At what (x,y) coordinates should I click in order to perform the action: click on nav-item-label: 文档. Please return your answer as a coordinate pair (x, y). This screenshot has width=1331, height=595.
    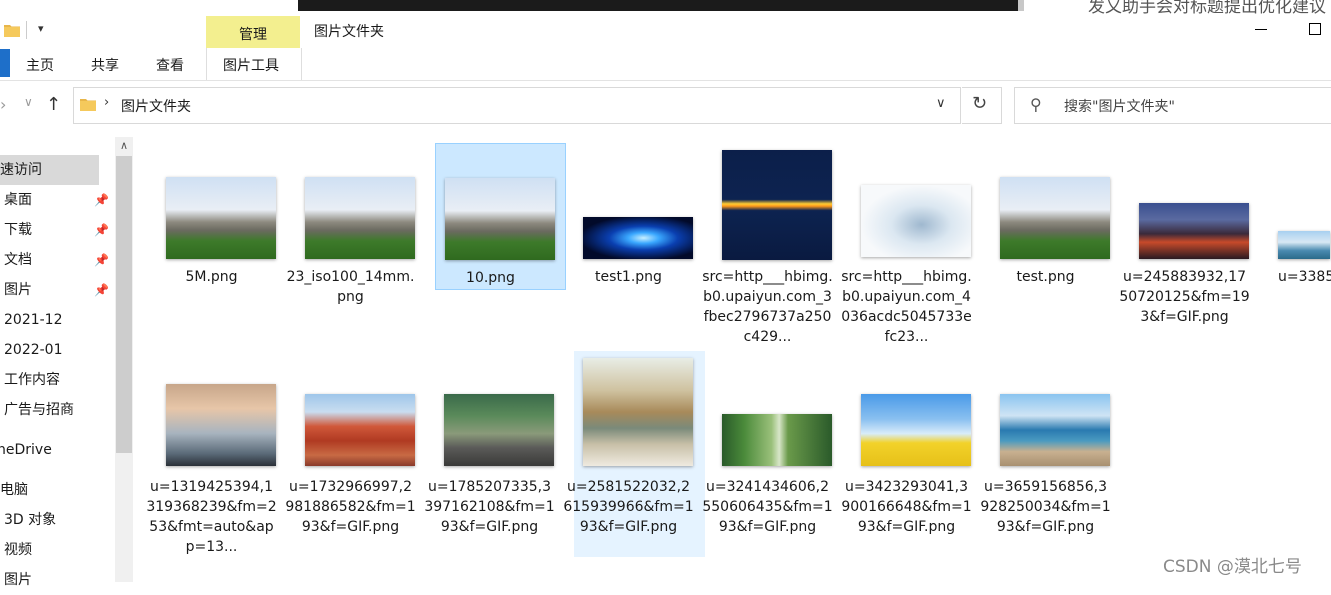
    Looking at the image, I should click on (18, 260).